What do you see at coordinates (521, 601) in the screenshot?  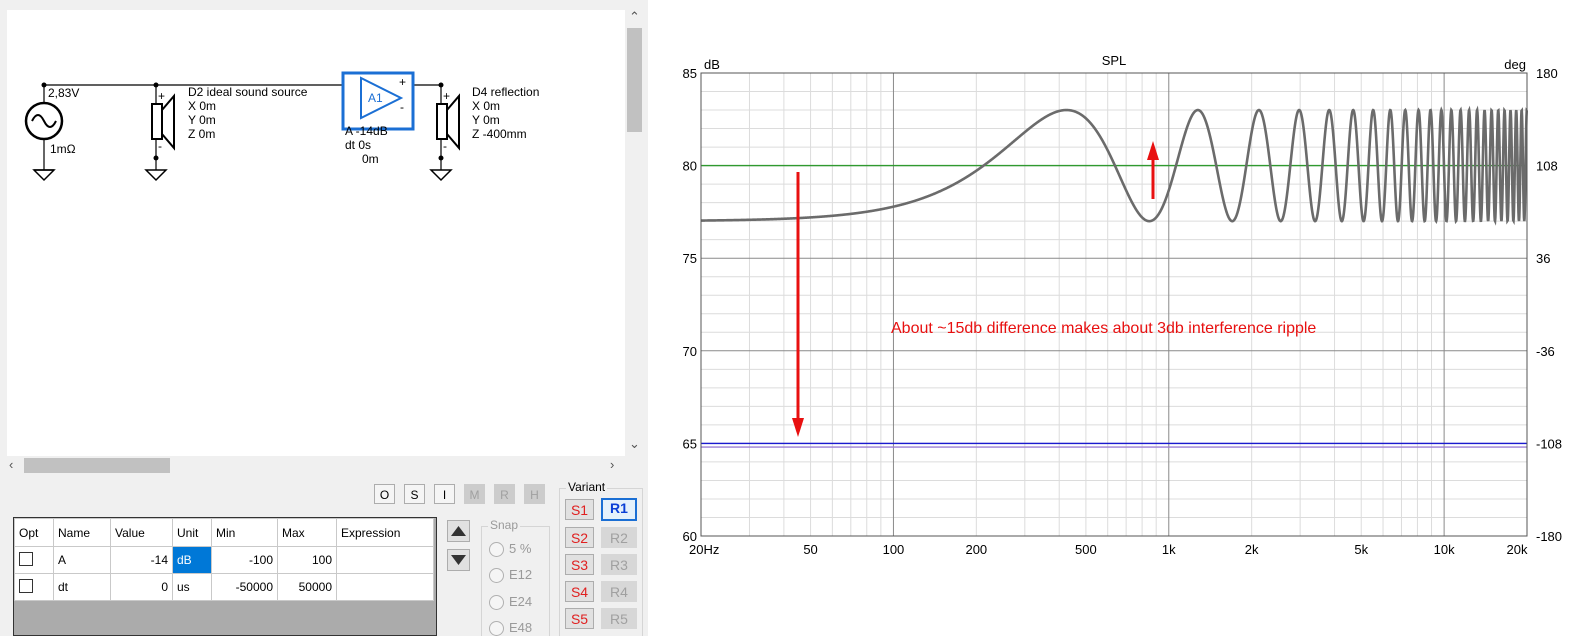 I see `snap-option-label: E24` at bounding box center [521, 601].